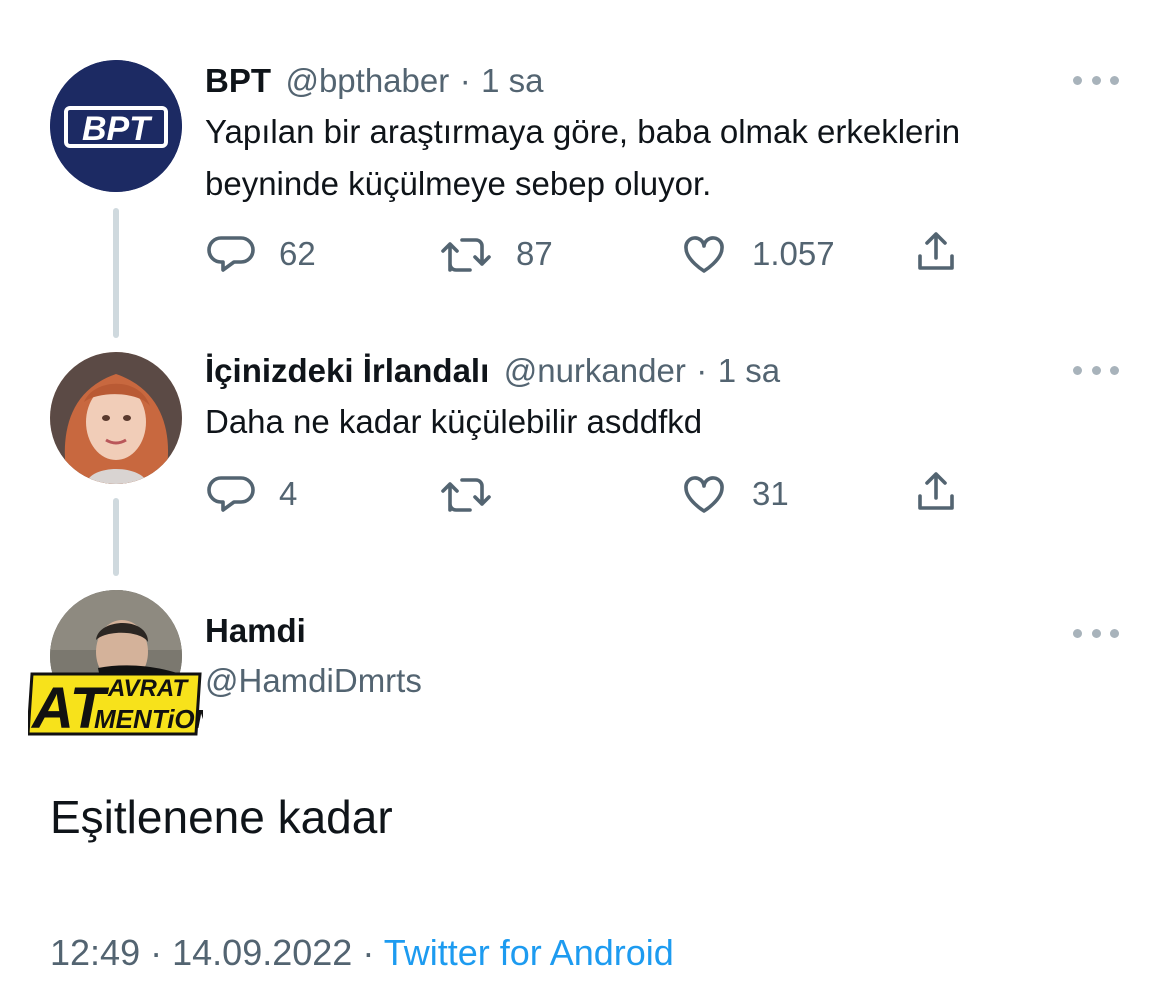 This screenshot has width=1170, height=999. I want to click on reply-button: 62, so click(261, 254).